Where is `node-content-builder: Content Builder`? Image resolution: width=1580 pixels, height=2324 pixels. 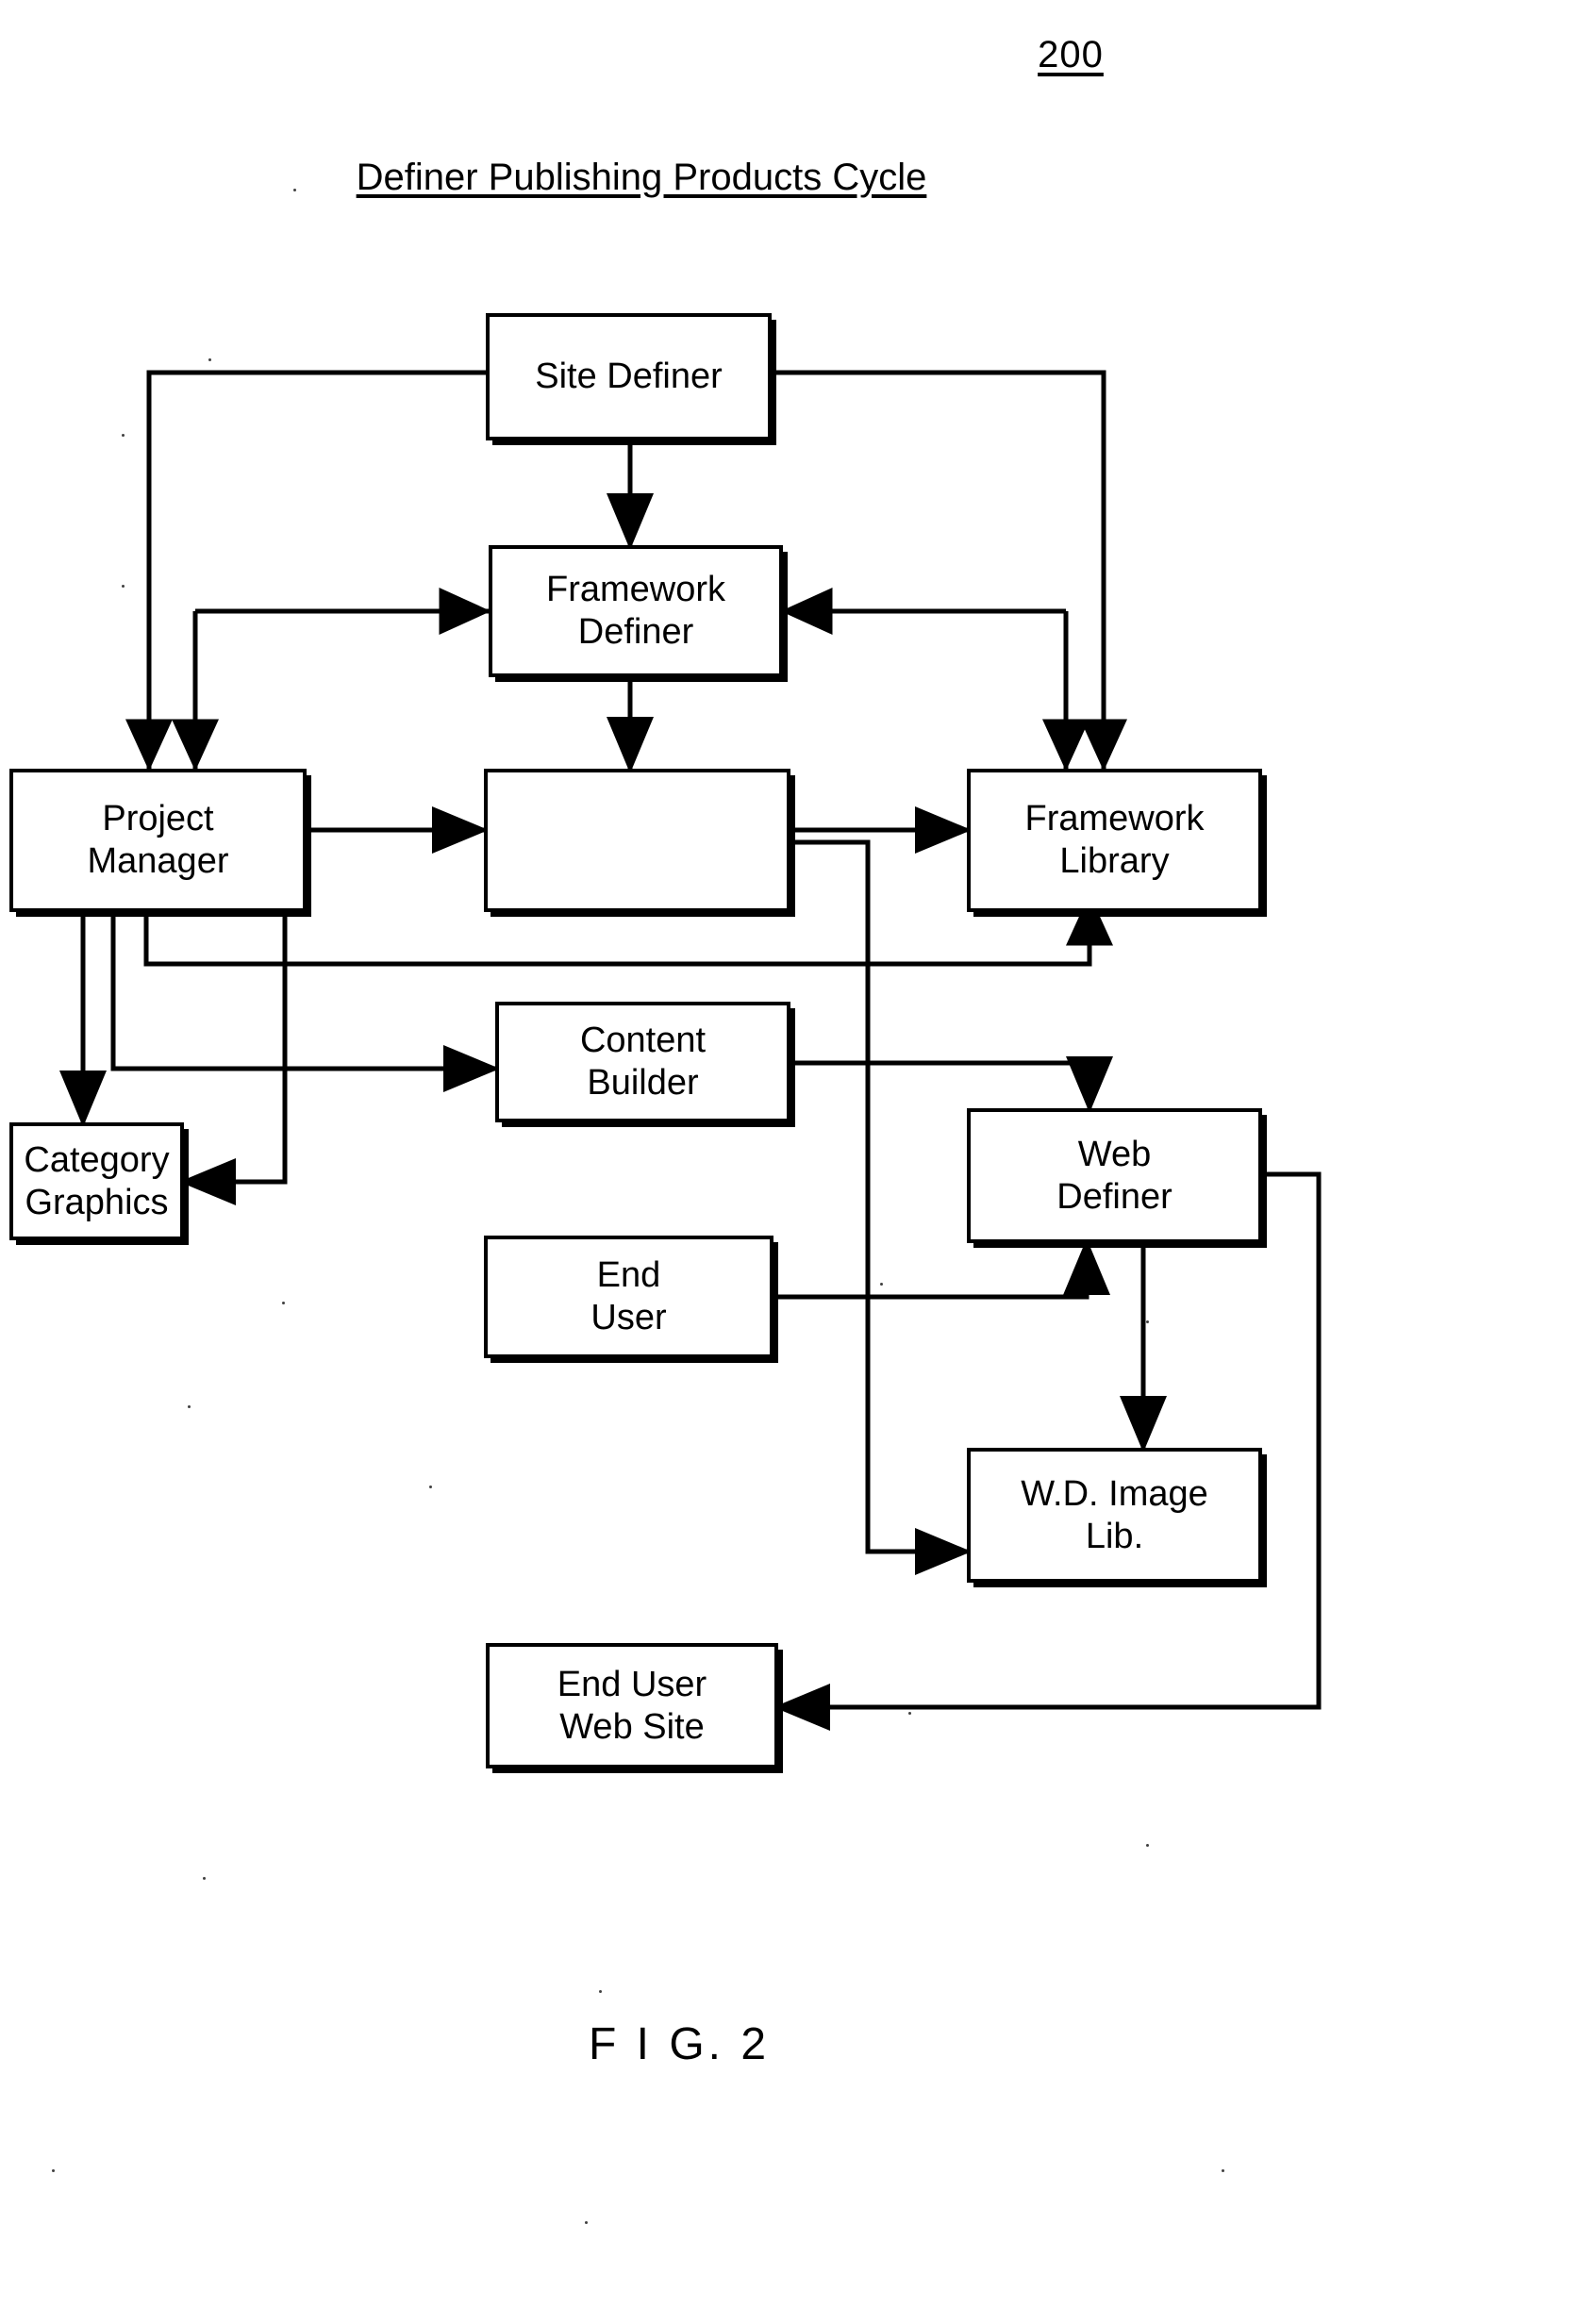
node-content-builder: Content Builder is located at coordinates (643, 1062).